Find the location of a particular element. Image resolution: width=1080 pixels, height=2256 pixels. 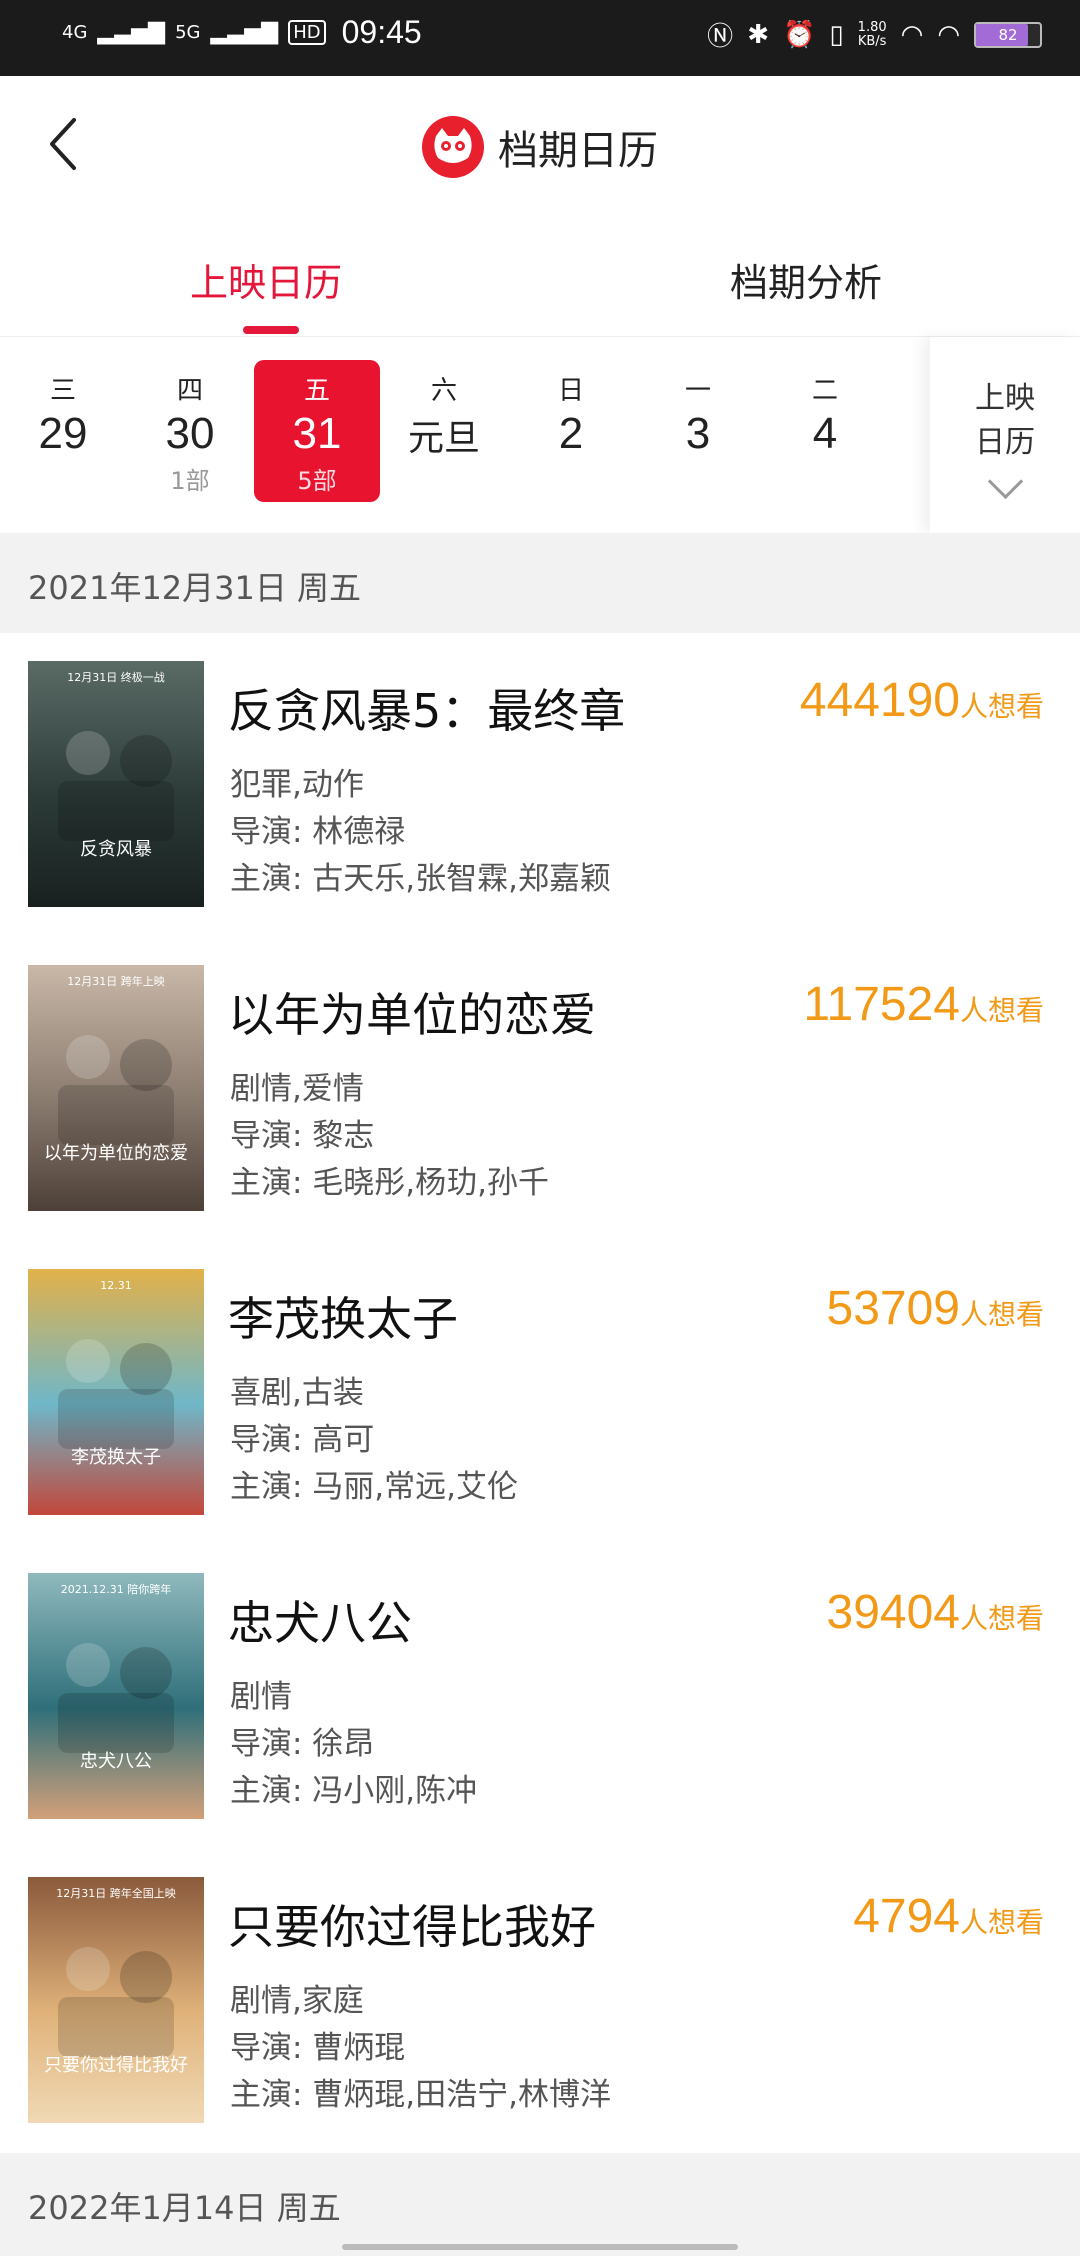

want-count: 117524 is located at coordinates (881, 1004).